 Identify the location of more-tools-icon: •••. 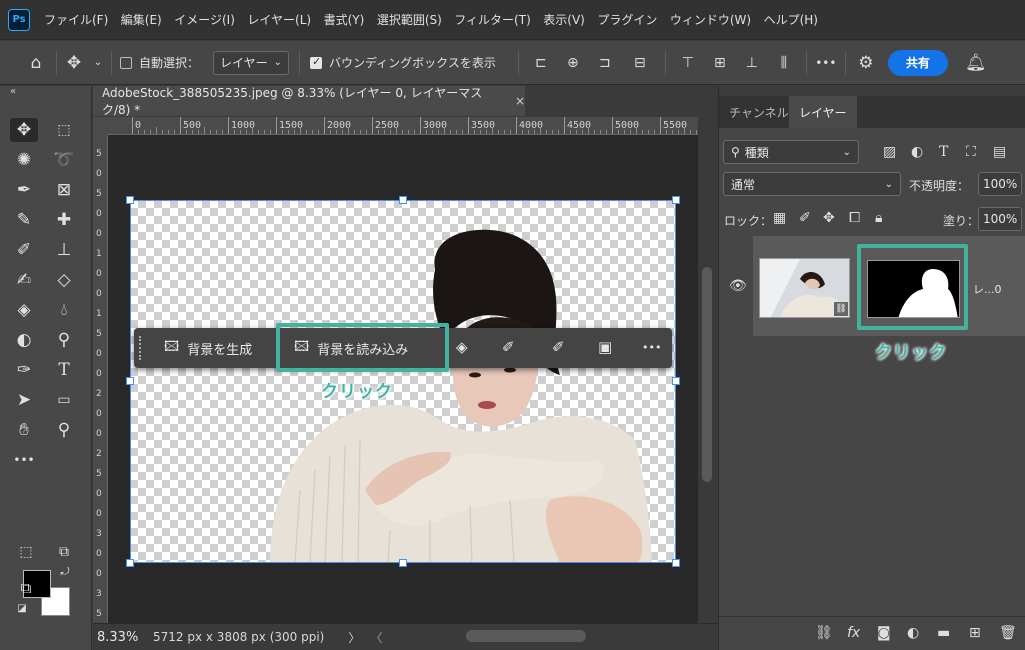
(24, 460).